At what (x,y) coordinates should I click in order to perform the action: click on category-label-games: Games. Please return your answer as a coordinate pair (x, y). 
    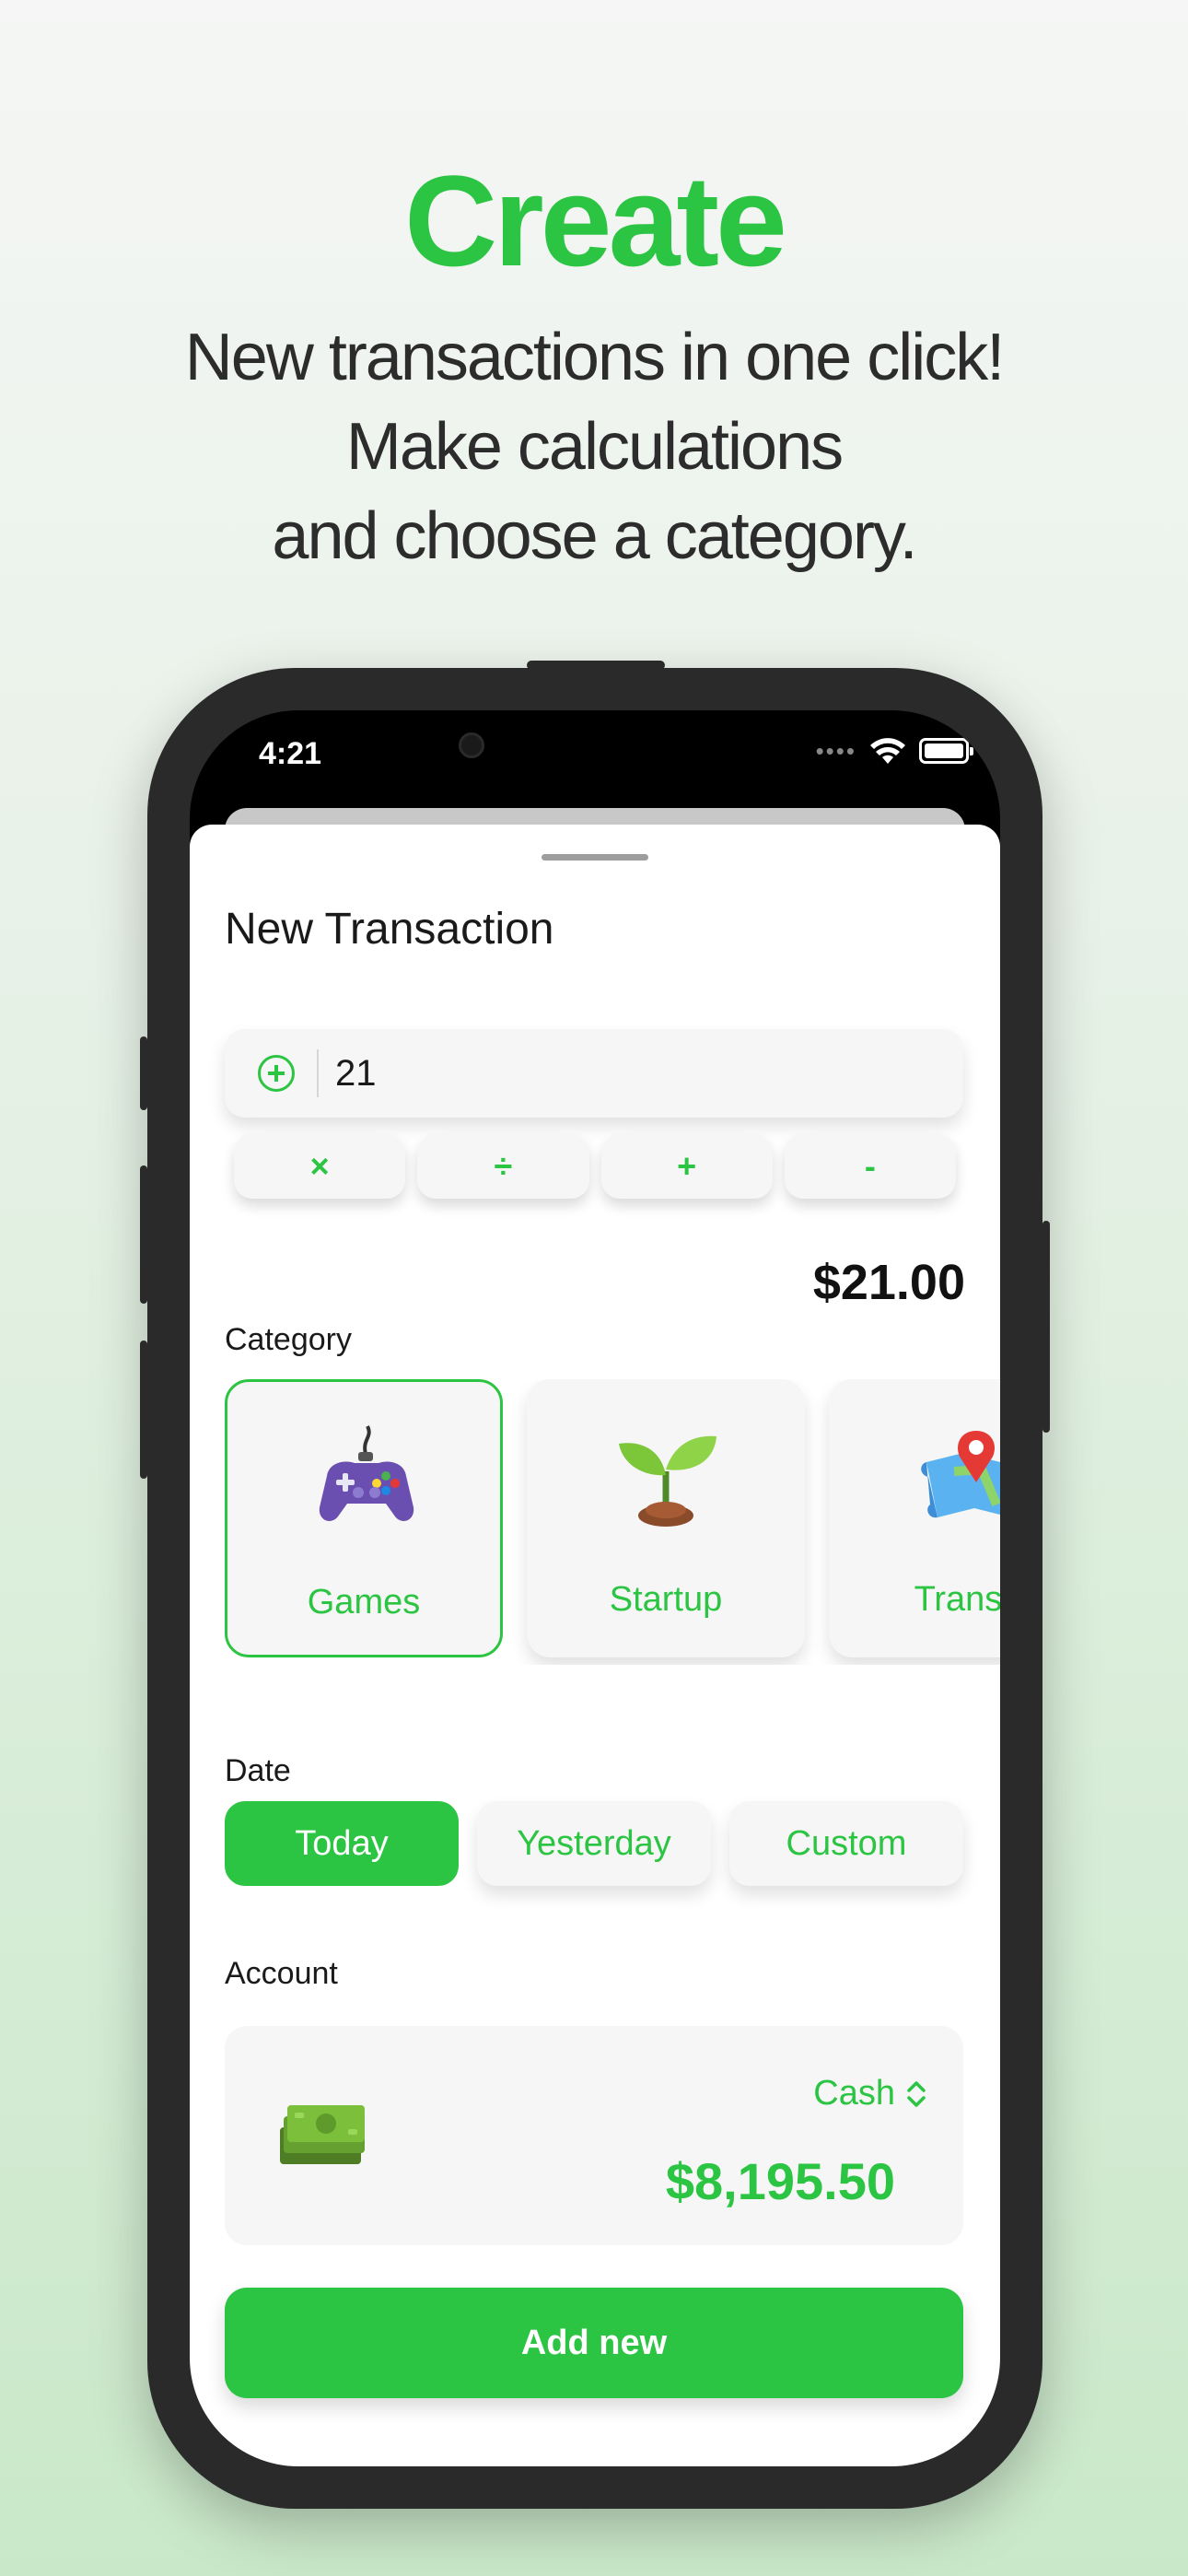
    Looking at the image, I should click on (364, 1602).